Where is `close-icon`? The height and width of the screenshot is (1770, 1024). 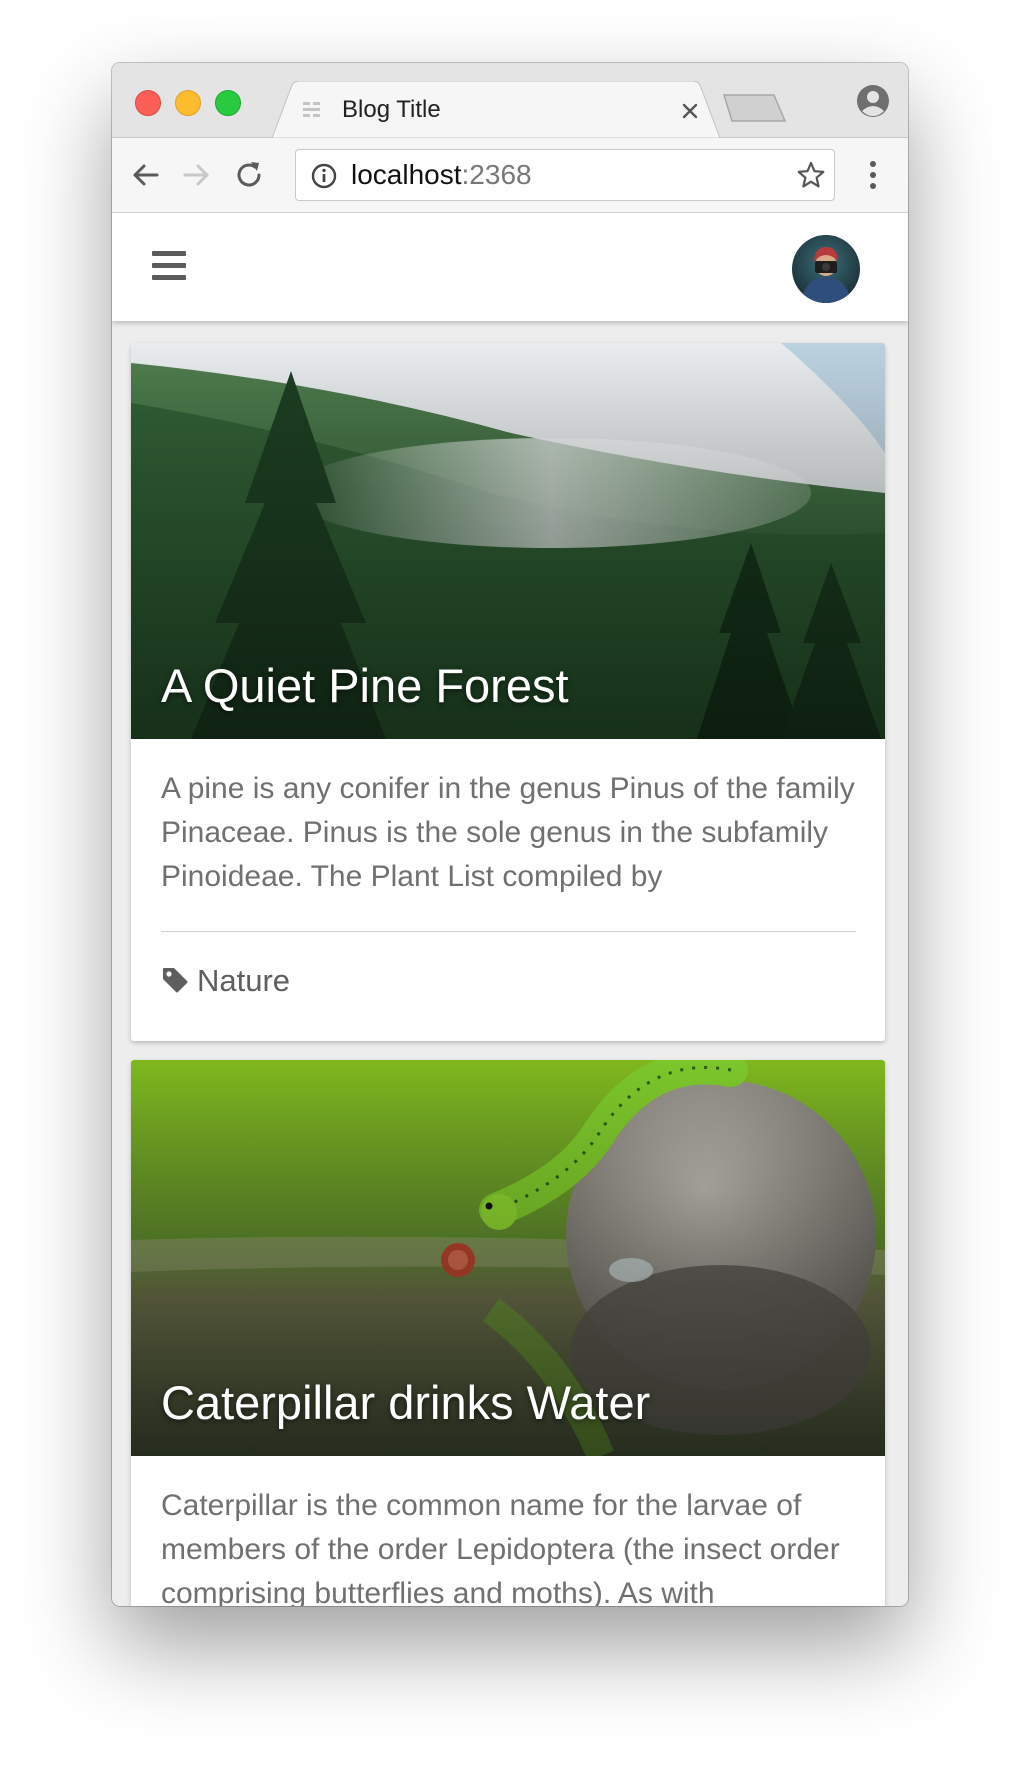
close-icon is located at coordinates (690, 111).